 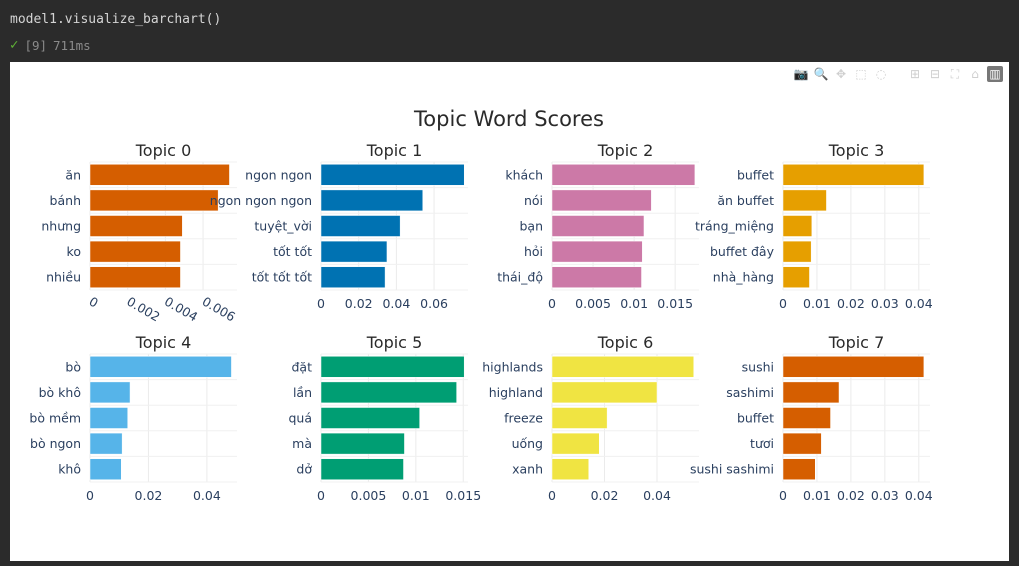 What do you see at coordinates (955, 74) in the screenshot?
I see `autoscale-icon: ⛶` at bounding box center [955, 74].